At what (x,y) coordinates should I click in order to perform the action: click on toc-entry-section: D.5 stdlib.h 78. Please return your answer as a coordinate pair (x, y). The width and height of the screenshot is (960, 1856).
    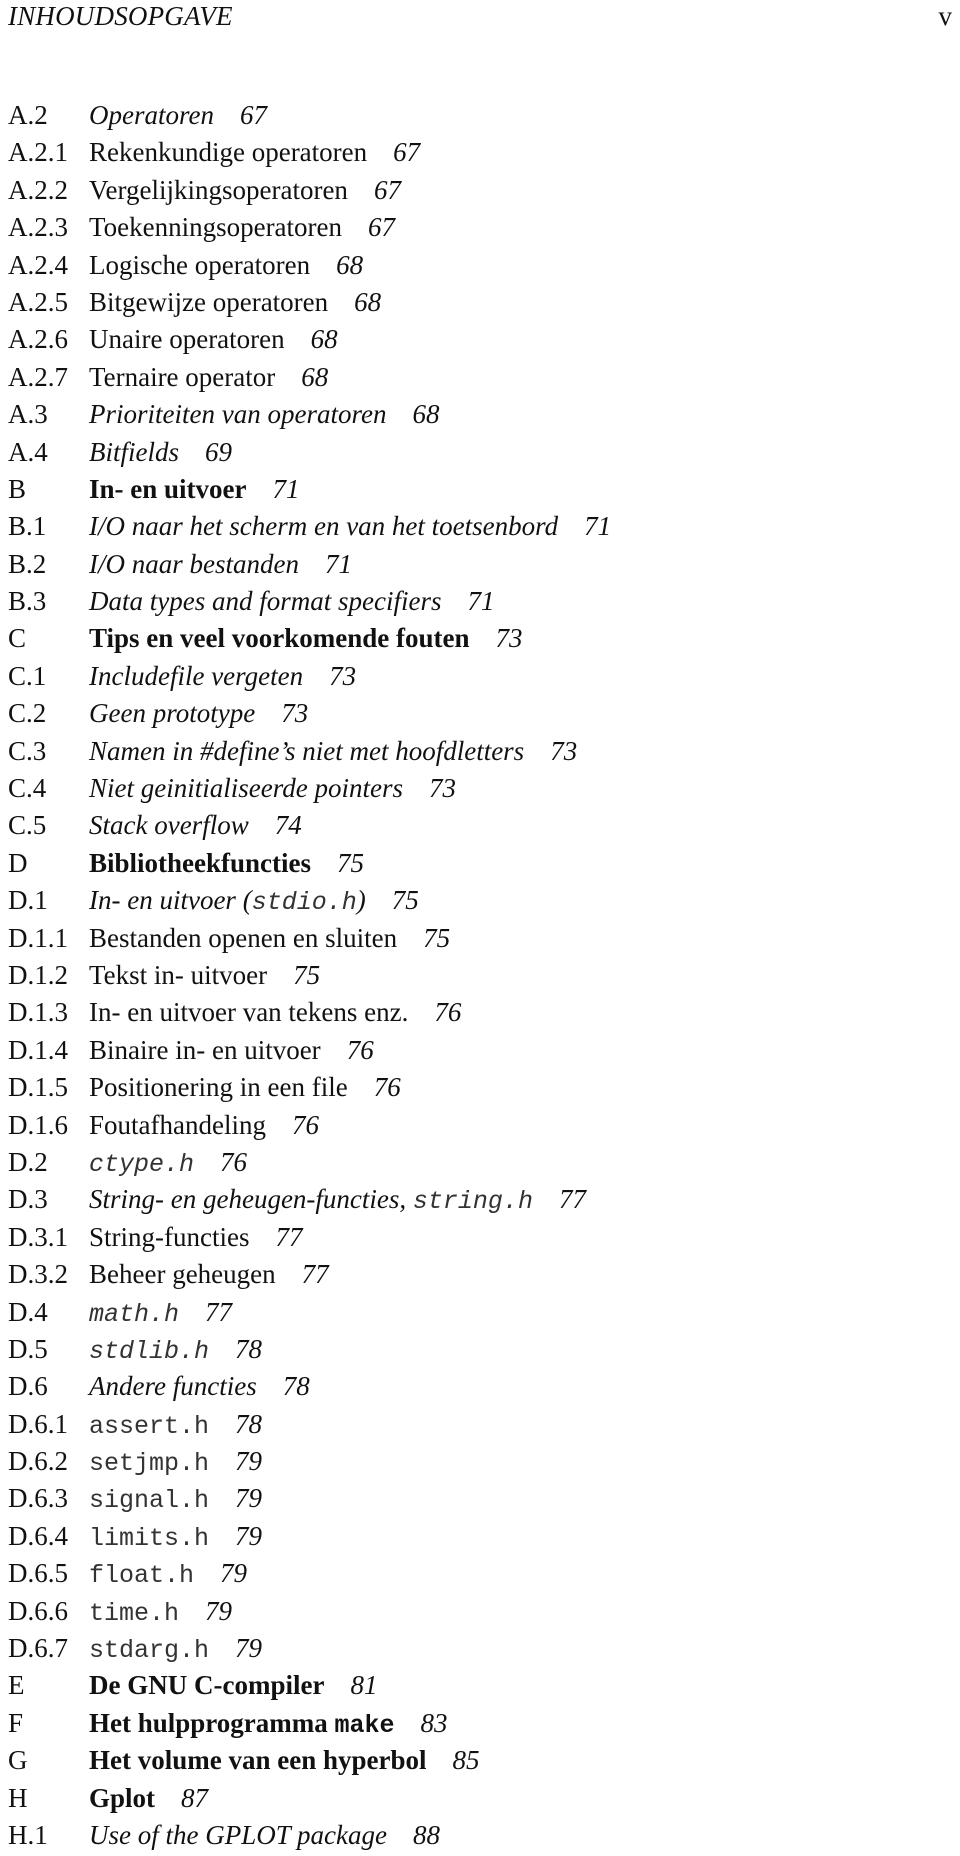
    Looking at the image, I should click on (478, 1349).